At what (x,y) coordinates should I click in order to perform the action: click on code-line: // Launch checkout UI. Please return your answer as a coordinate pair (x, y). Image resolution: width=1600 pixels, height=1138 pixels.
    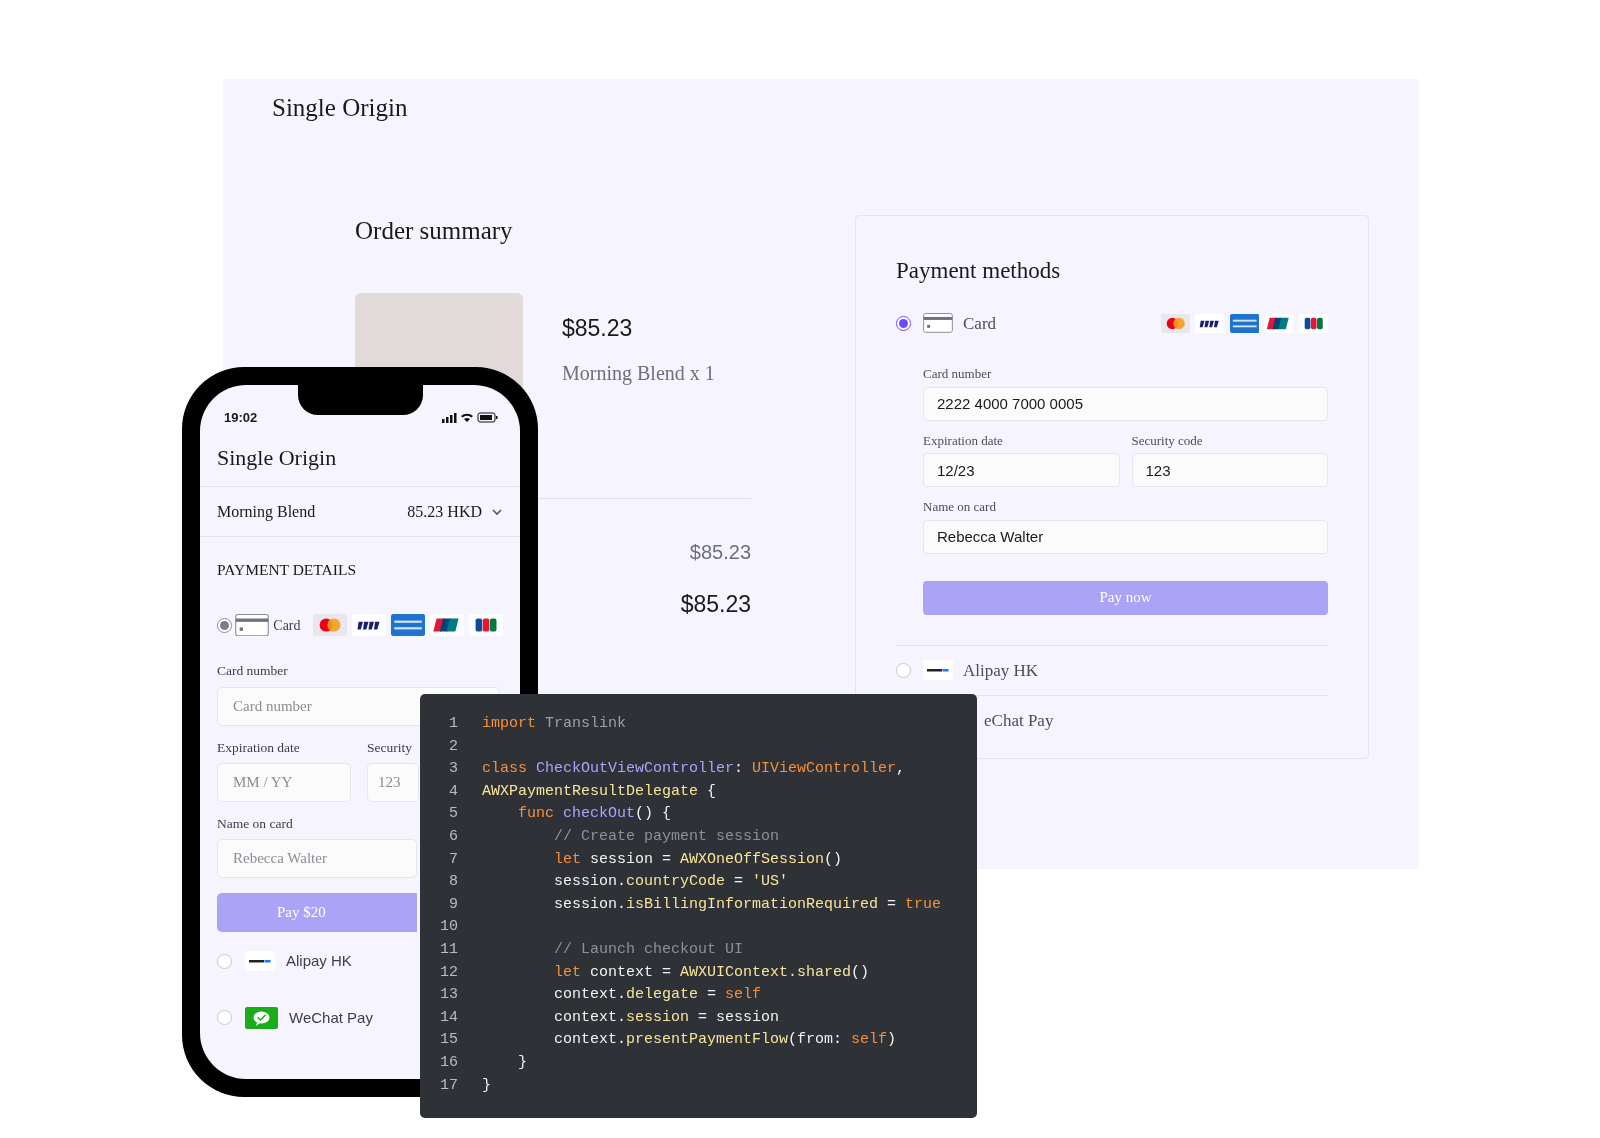
    Looking at the image, I should click on (648, 950).